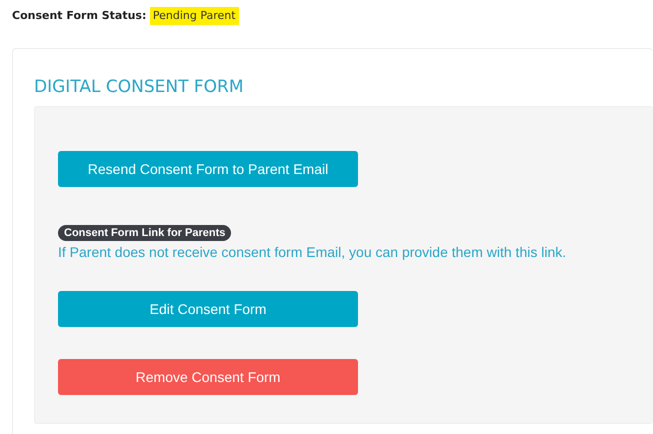 The width and height of the screenshot is (653, 434). What do you see at coordinates (208, 377) in the screenshot?
I see `remove-button: Remove Consent Form` at bounding box center [208, 377].